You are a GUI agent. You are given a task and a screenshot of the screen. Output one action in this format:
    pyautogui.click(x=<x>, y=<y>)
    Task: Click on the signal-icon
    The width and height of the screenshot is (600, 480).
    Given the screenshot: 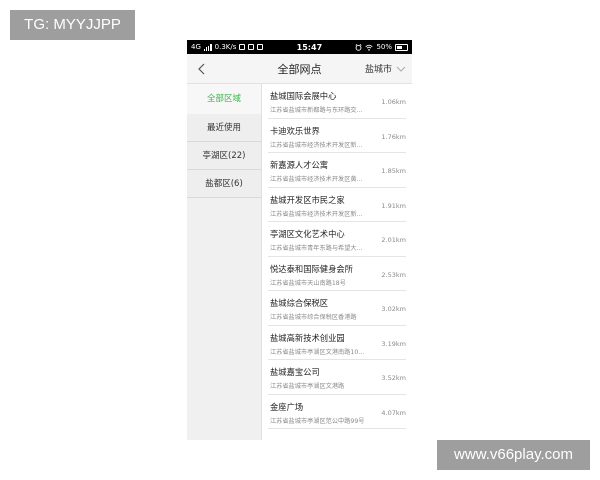 What is the action you would take?
    pyautogui.click(x=207, y=47)
    